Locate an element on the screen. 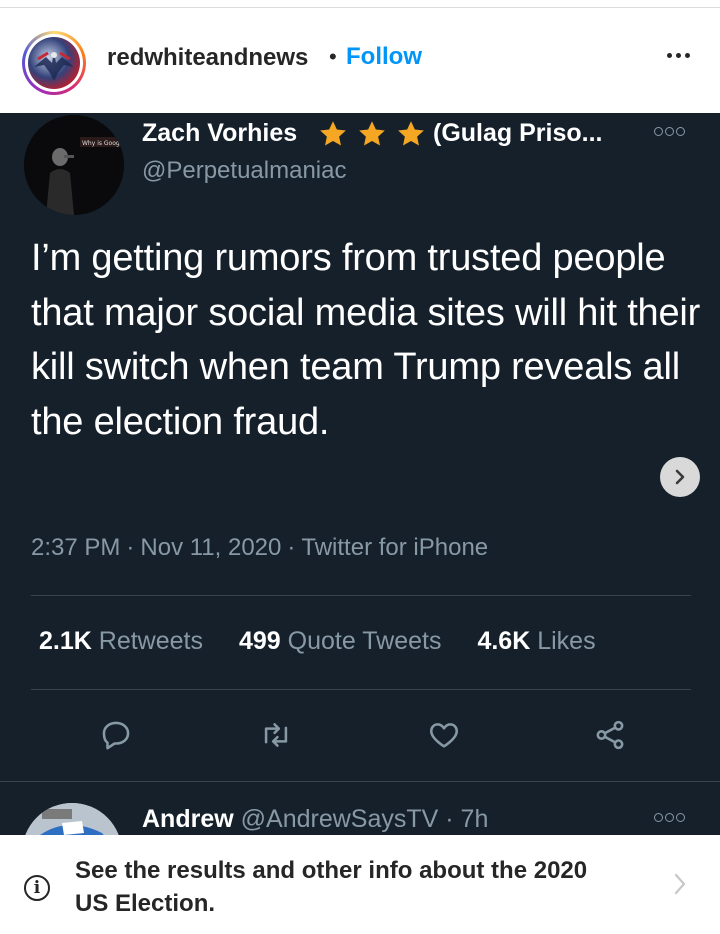 The image size is (720, 934). tweet-date: Nov 11, 2020 is located at coordinates (210, 547).